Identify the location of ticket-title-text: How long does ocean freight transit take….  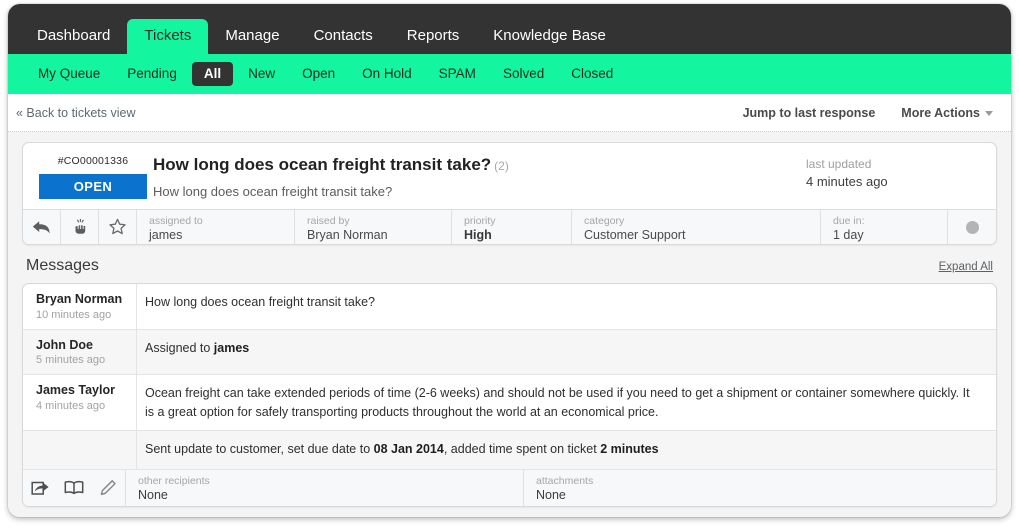
(322, 164).